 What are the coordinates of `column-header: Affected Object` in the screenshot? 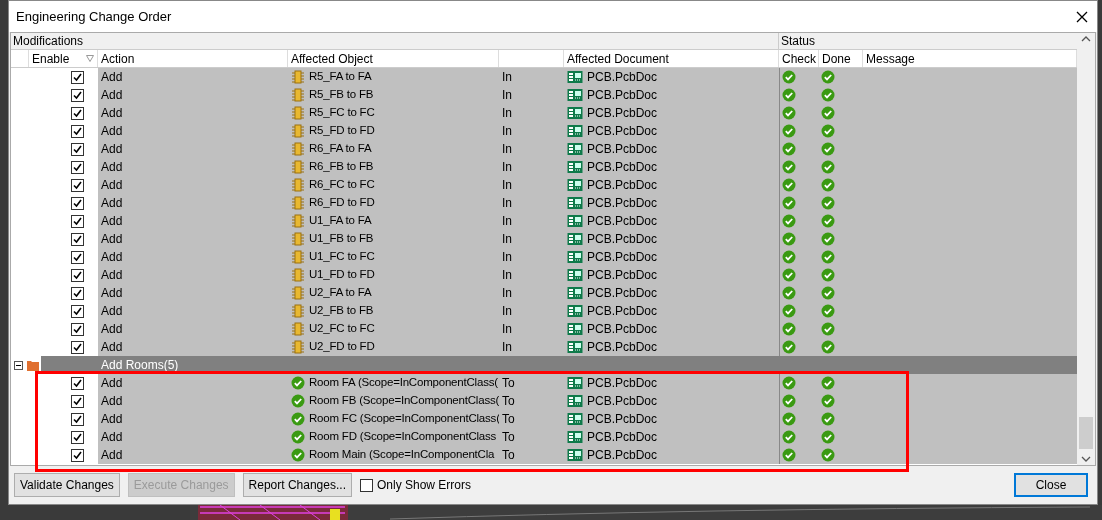 It's located at (332, 58).